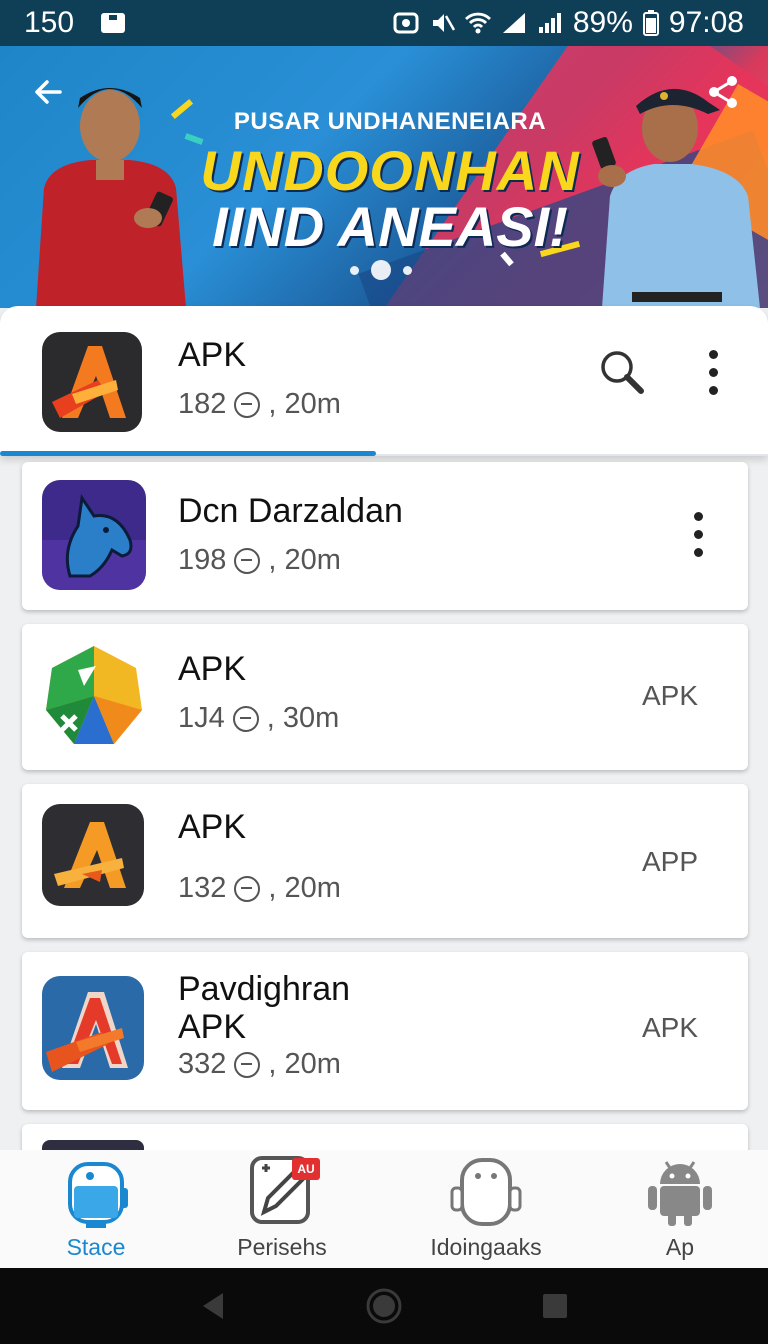 This screenshot has width=768, height=1344. Describe the element at coordinates (549, 23) in the screenshot. I see `signal-bars-icon` at that location.